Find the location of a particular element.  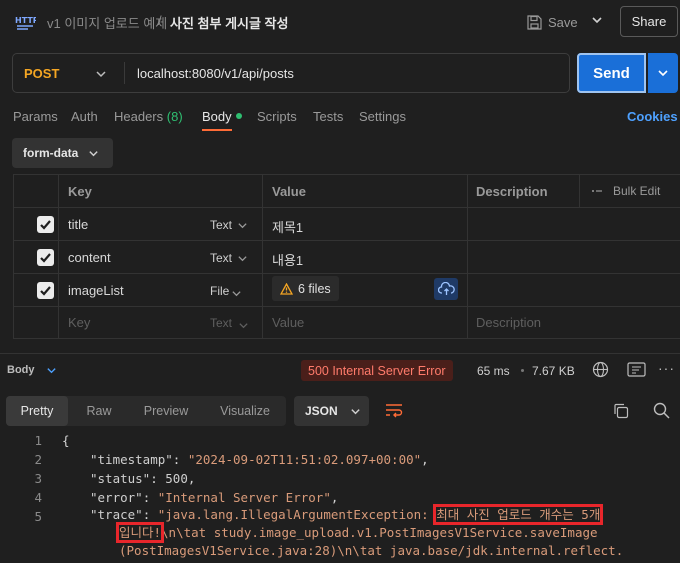

file-selector: 6 files is located at coordinates (305, 288).